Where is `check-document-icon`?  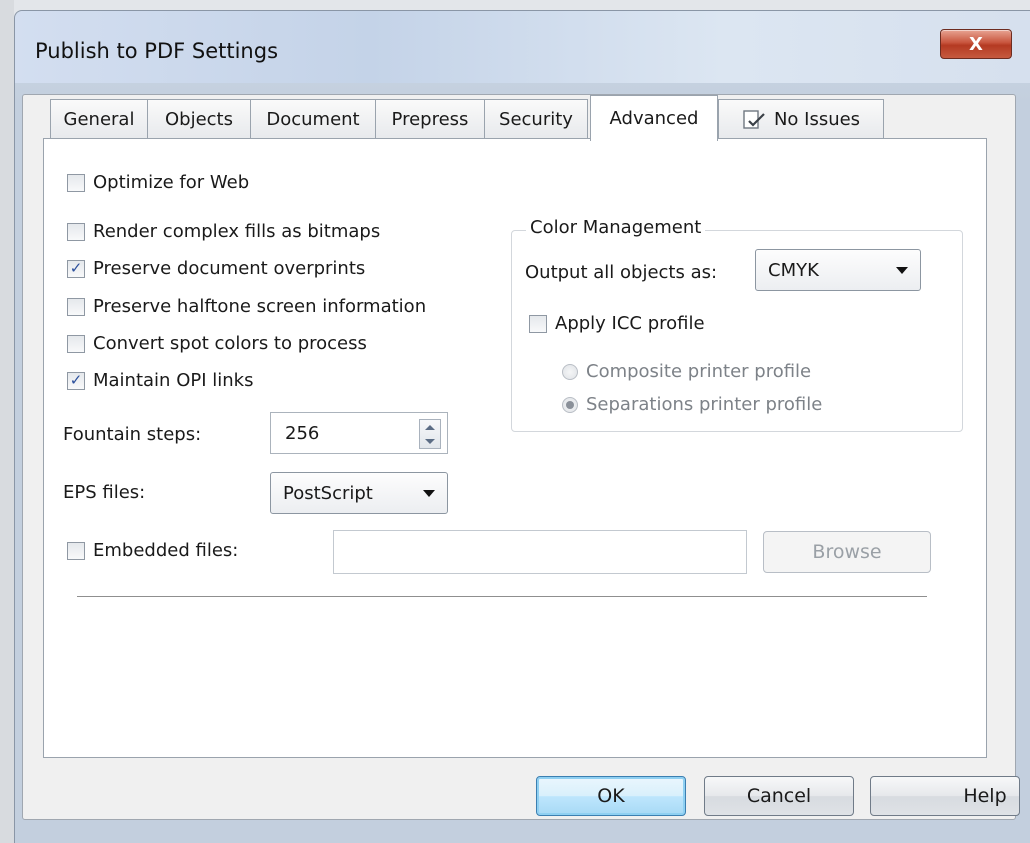 check-document-icon is located at coordinates (754, 120).